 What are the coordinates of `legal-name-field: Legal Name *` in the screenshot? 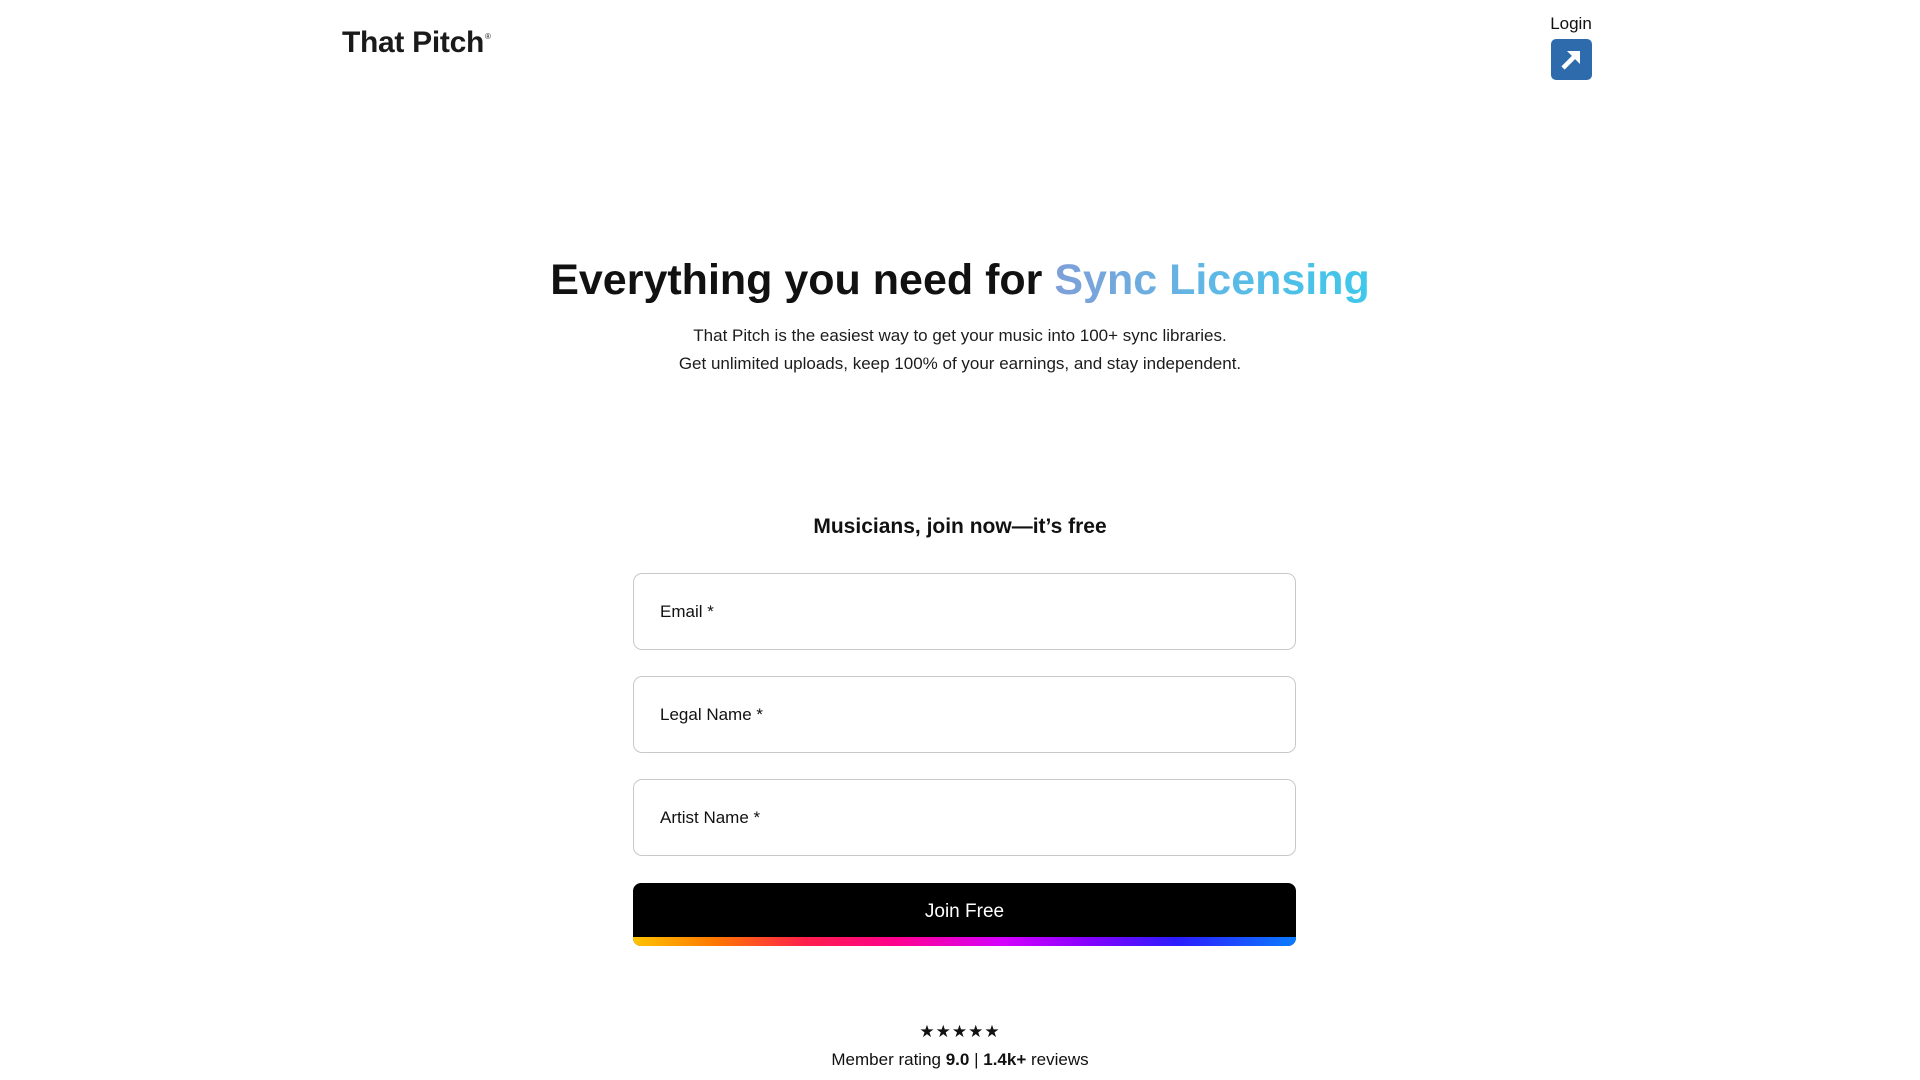 It's located at (964, 714).